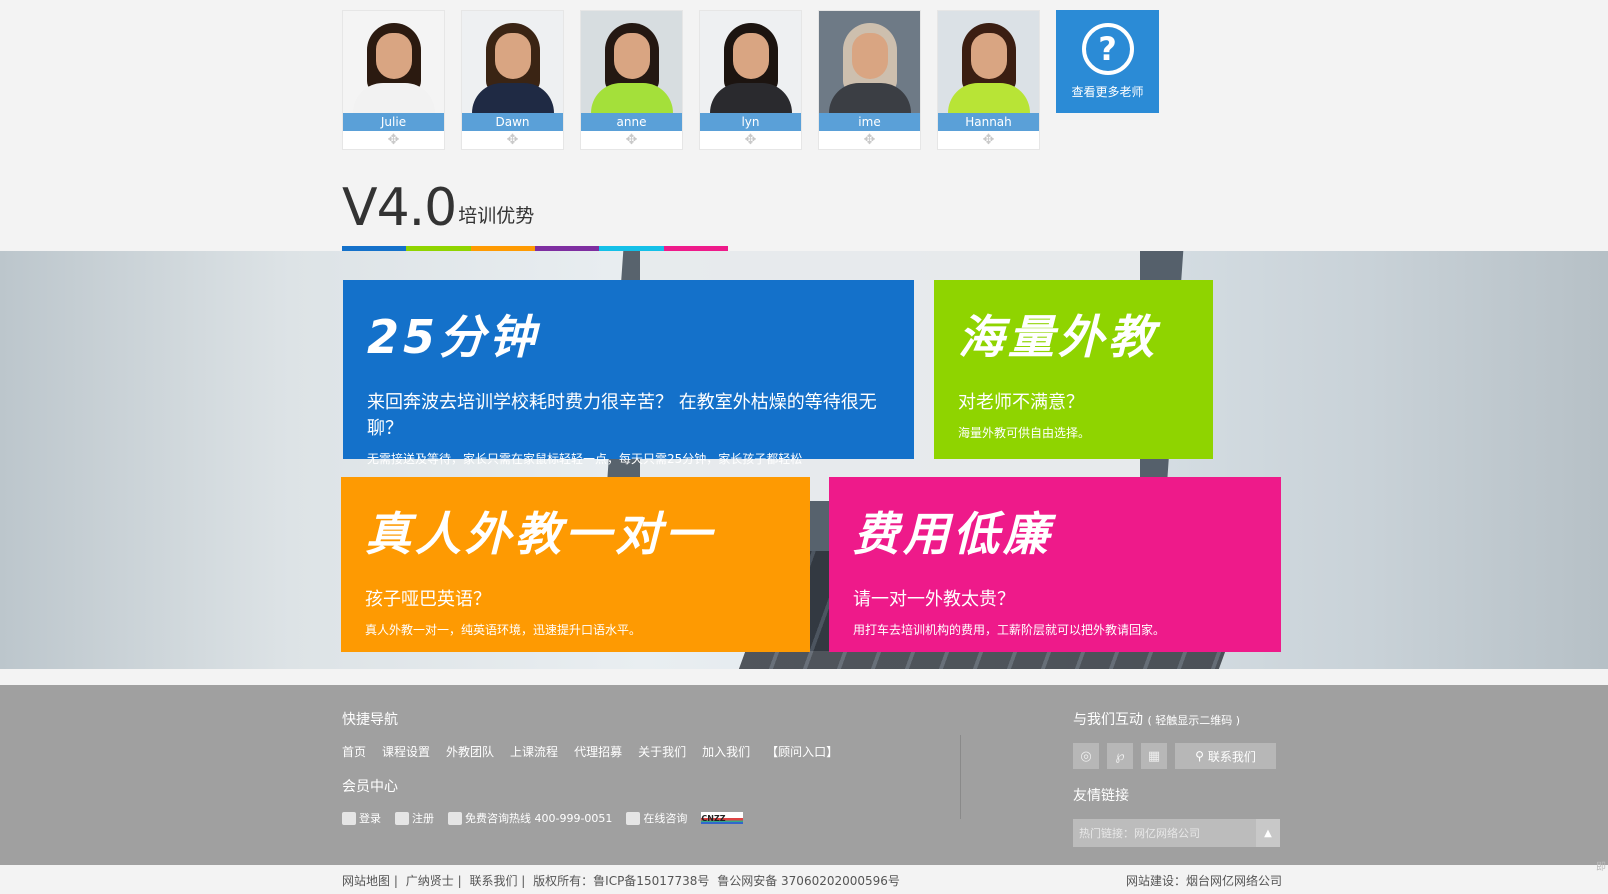  Describe the element at coordinates (470, 751) in the screenshot. I see `quick-nav-link: 外教团队` at that location.